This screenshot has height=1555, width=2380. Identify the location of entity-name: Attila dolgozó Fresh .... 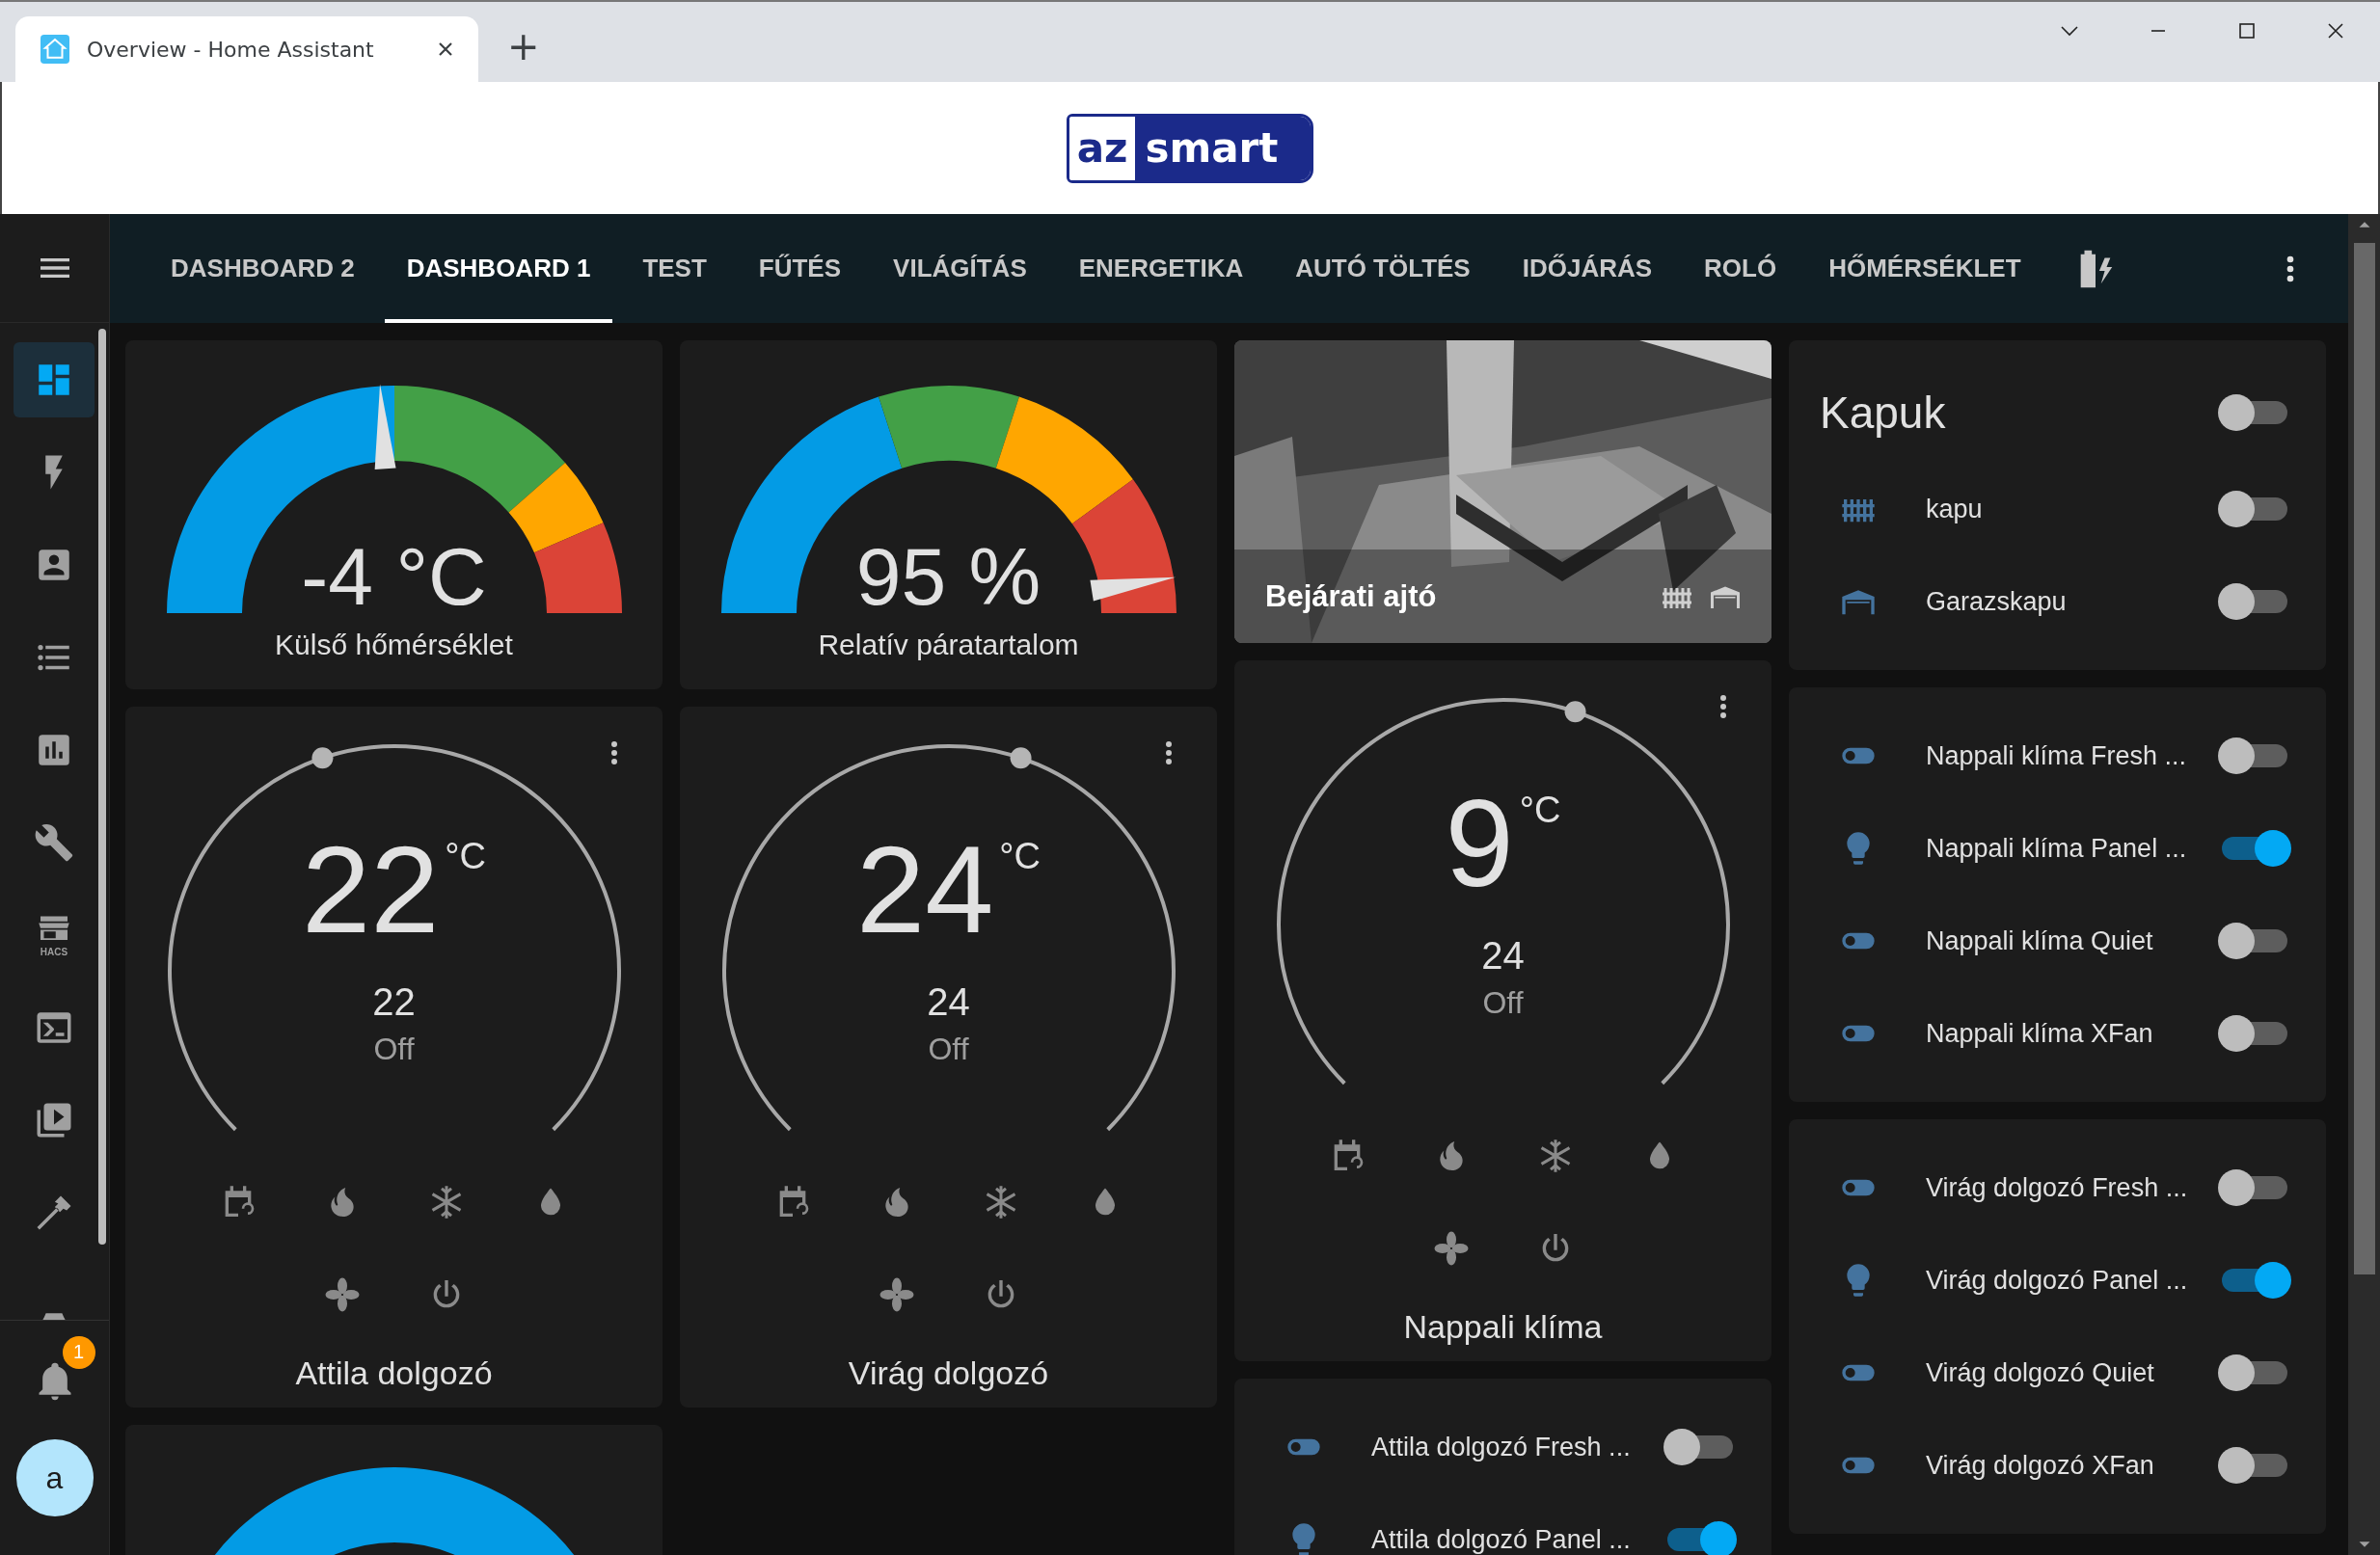
(1502, 1447).